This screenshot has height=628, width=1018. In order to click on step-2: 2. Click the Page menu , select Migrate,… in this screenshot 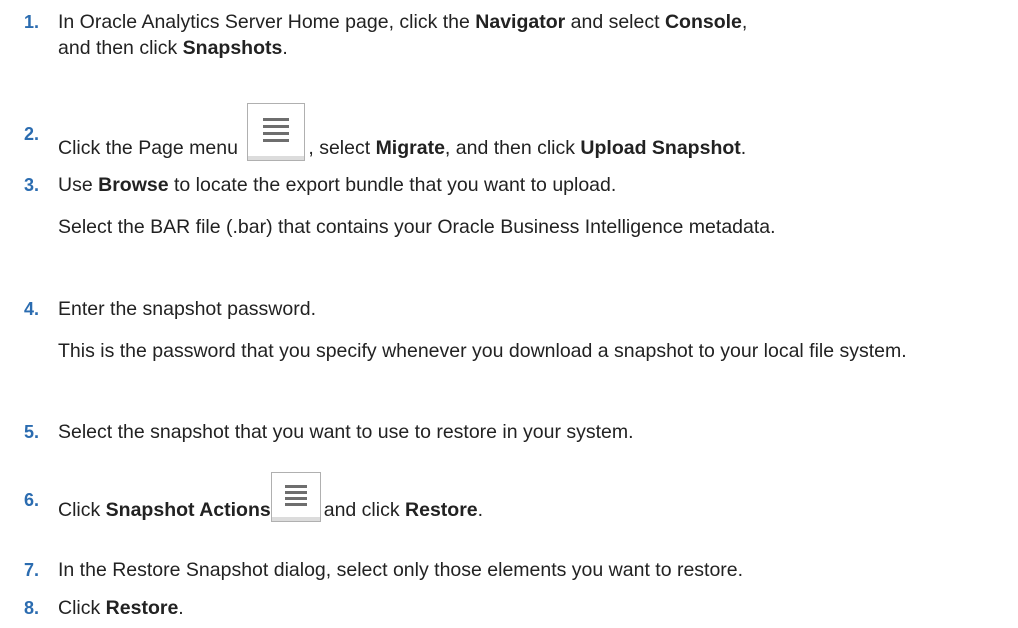, I will do `click(516, 123)`.